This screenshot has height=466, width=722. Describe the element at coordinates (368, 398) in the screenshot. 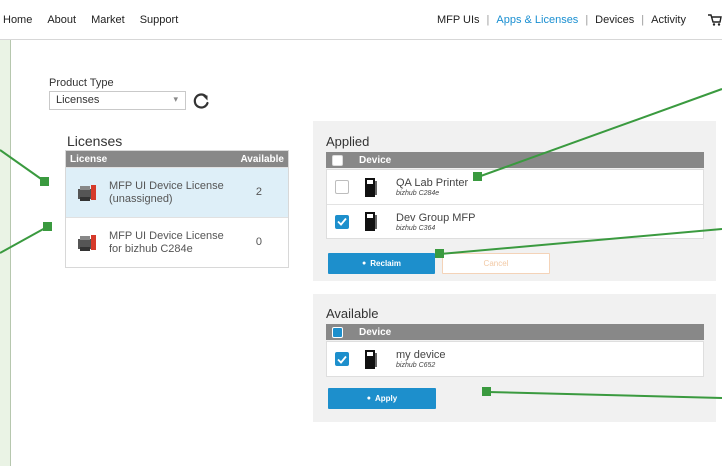

I see `plus-circle-icon: ●` at that location.